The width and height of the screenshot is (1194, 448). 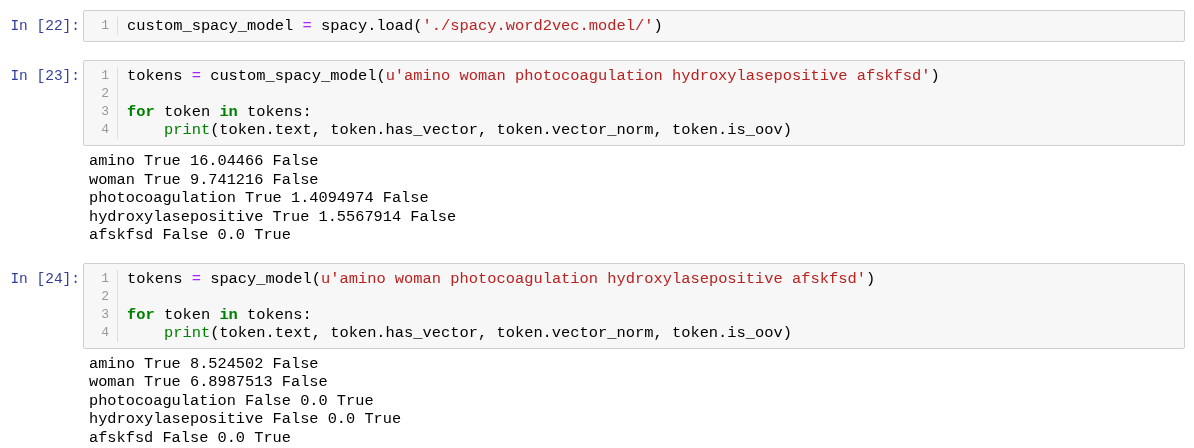 What do you see at coordinates (45, 26) in the screenshot?
I see `input-prompt: In [22]:` at bounding box center [45, 26].